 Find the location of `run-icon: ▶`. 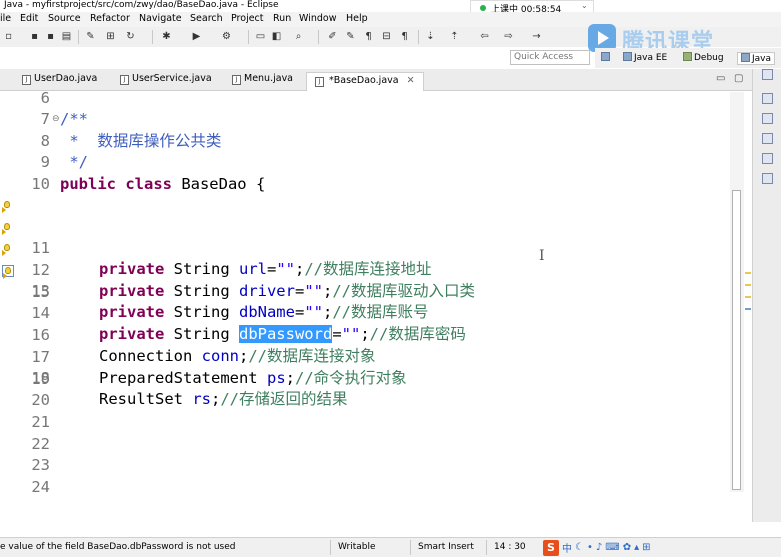

run-icon: ▶ is located at coordinates (196, 36).